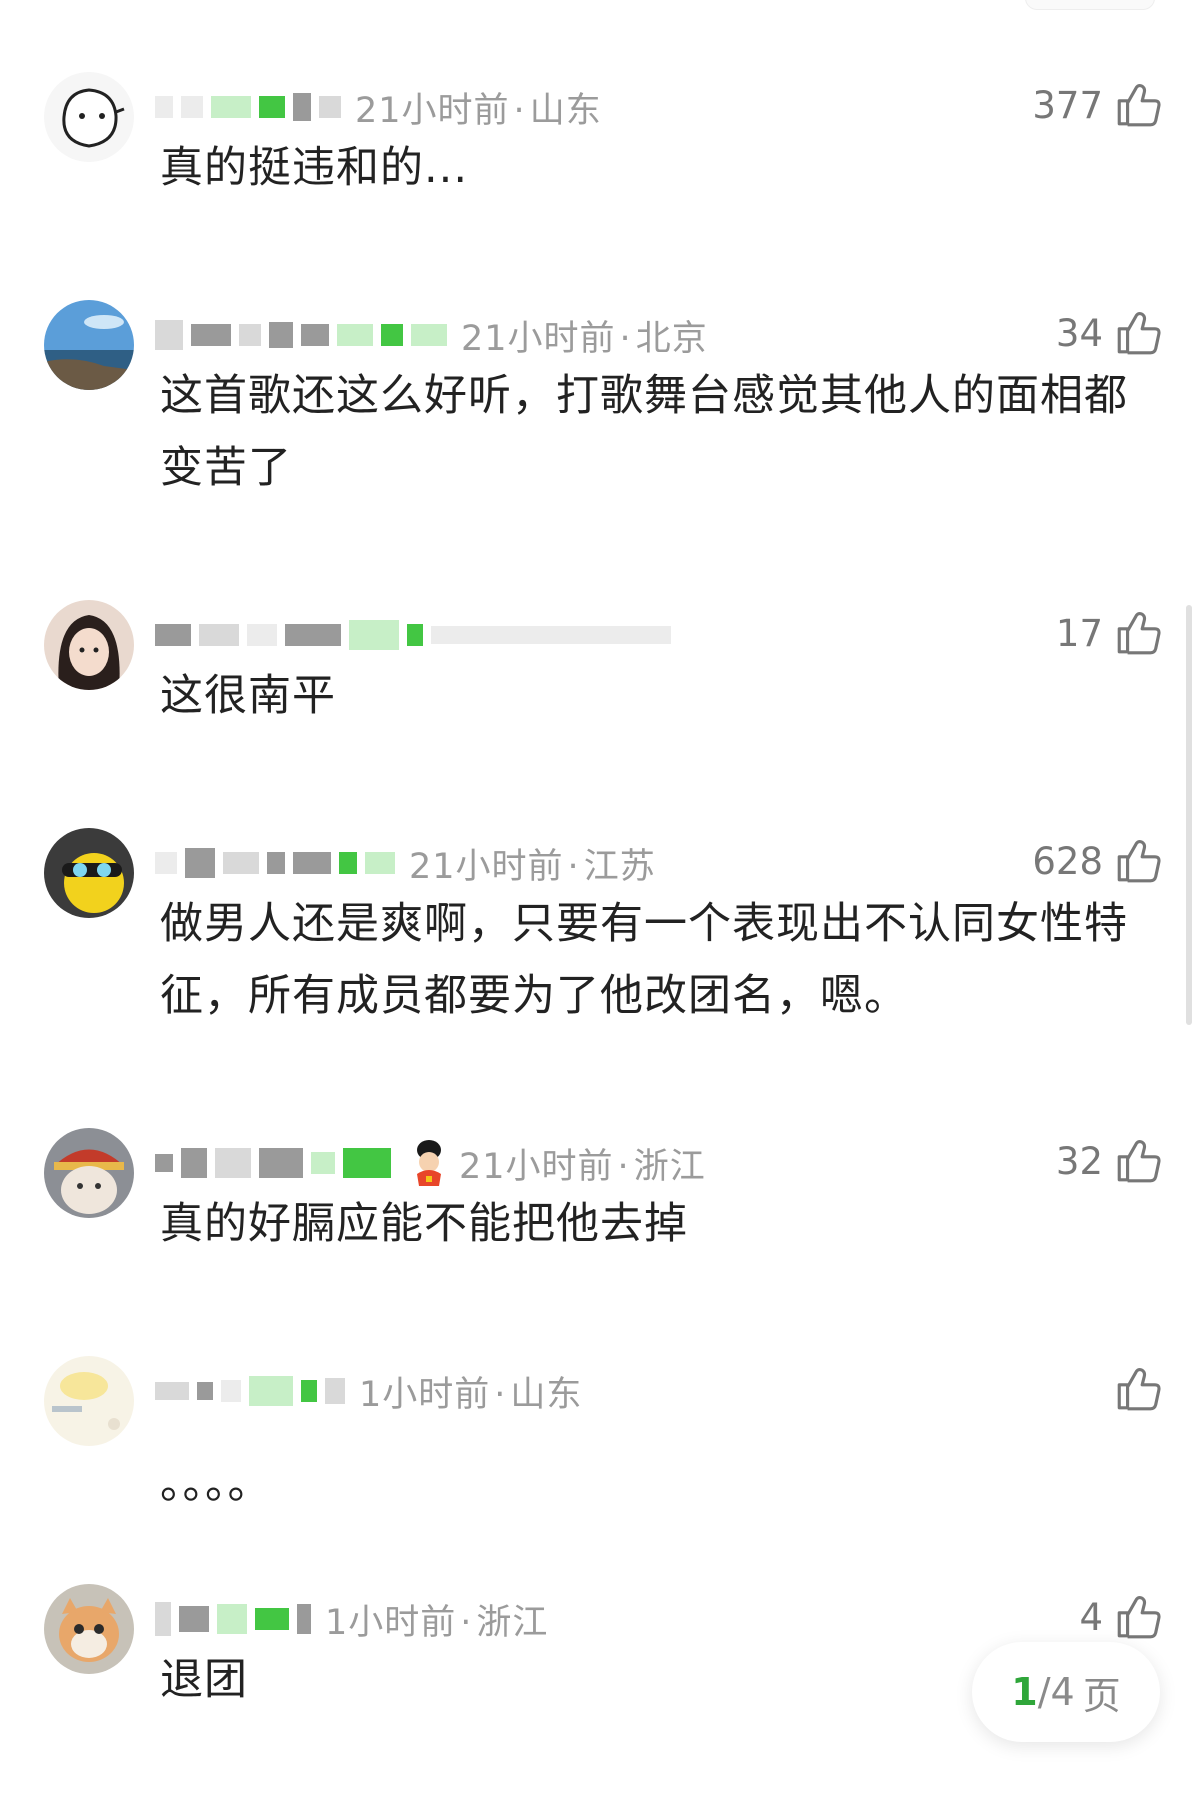 The height and width of the screenshot is (1815, 1195). I want to click on like-count: 34, so click(1079, 333).